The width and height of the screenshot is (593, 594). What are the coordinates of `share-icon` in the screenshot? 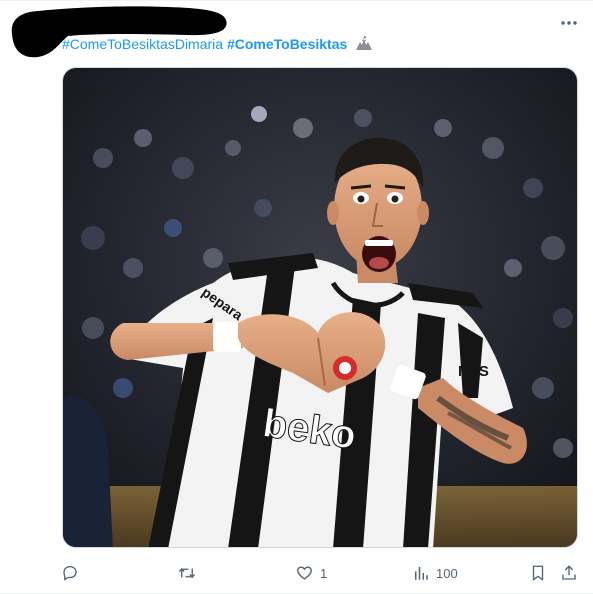 It's located at (569, 572).